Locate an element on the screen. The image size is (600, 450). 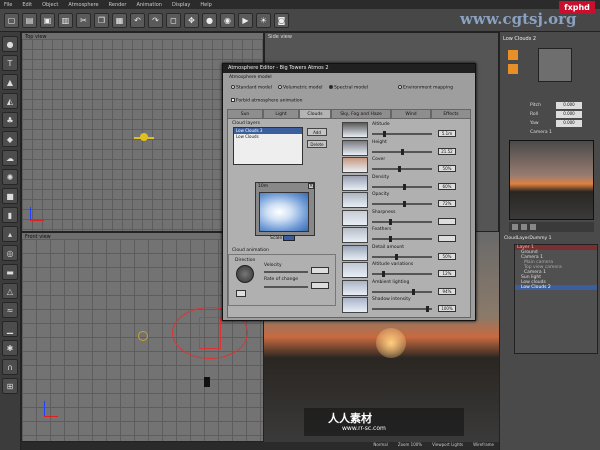
yaw-field: 0.000 is located at coordinates (569, 123).